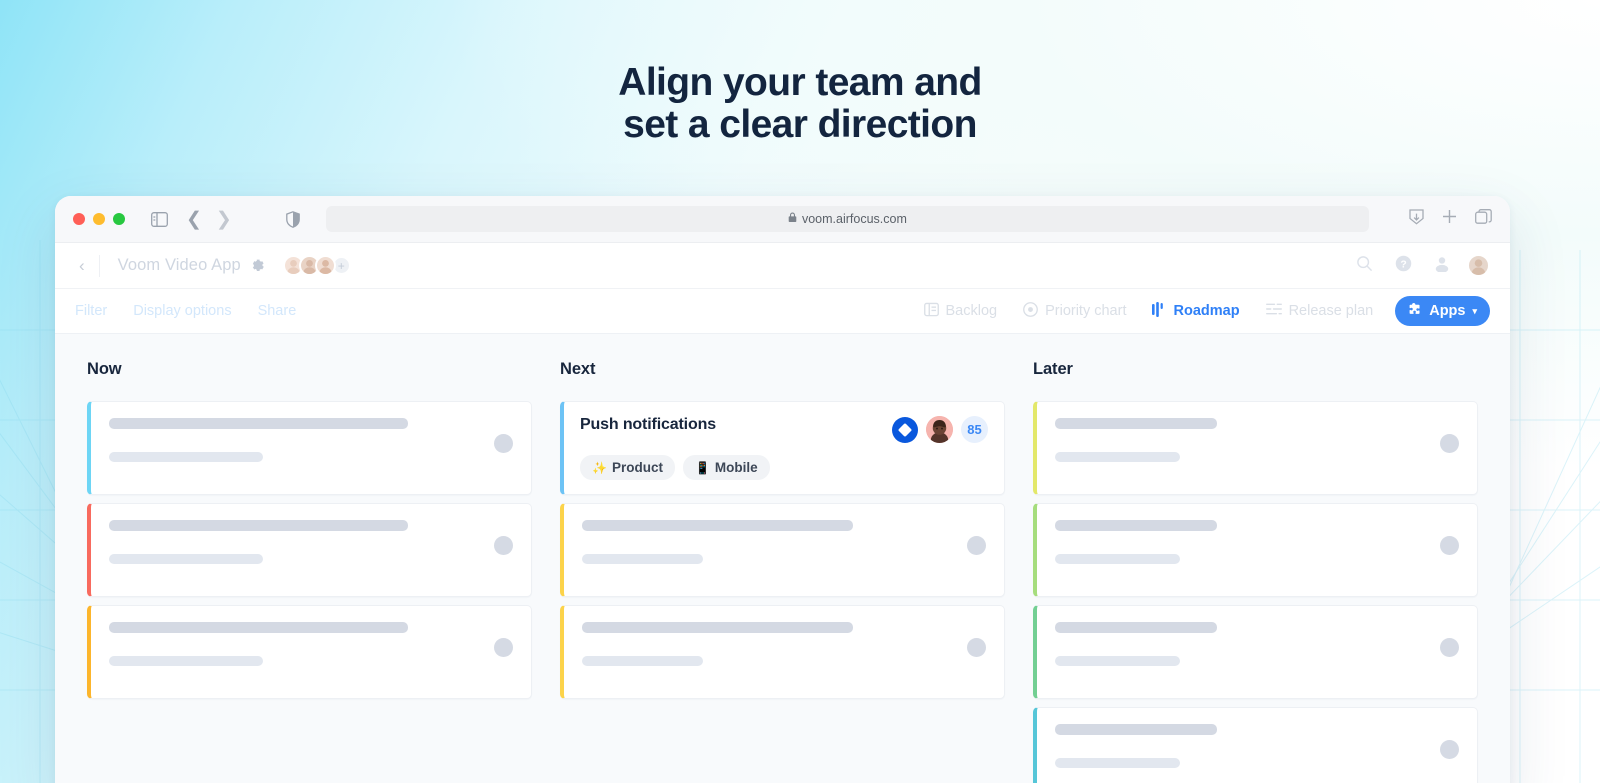 This screenshot has width=1600, height=783. What do you see at coordinates (277, 311) in the screenshot?
I see `share-button: Share` at bounding box center [277, 311].